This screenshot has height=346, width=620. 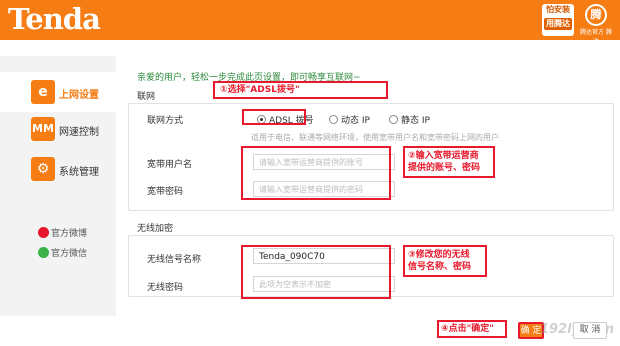 I want to click on weibo-icon, so click(x=43, y=232).